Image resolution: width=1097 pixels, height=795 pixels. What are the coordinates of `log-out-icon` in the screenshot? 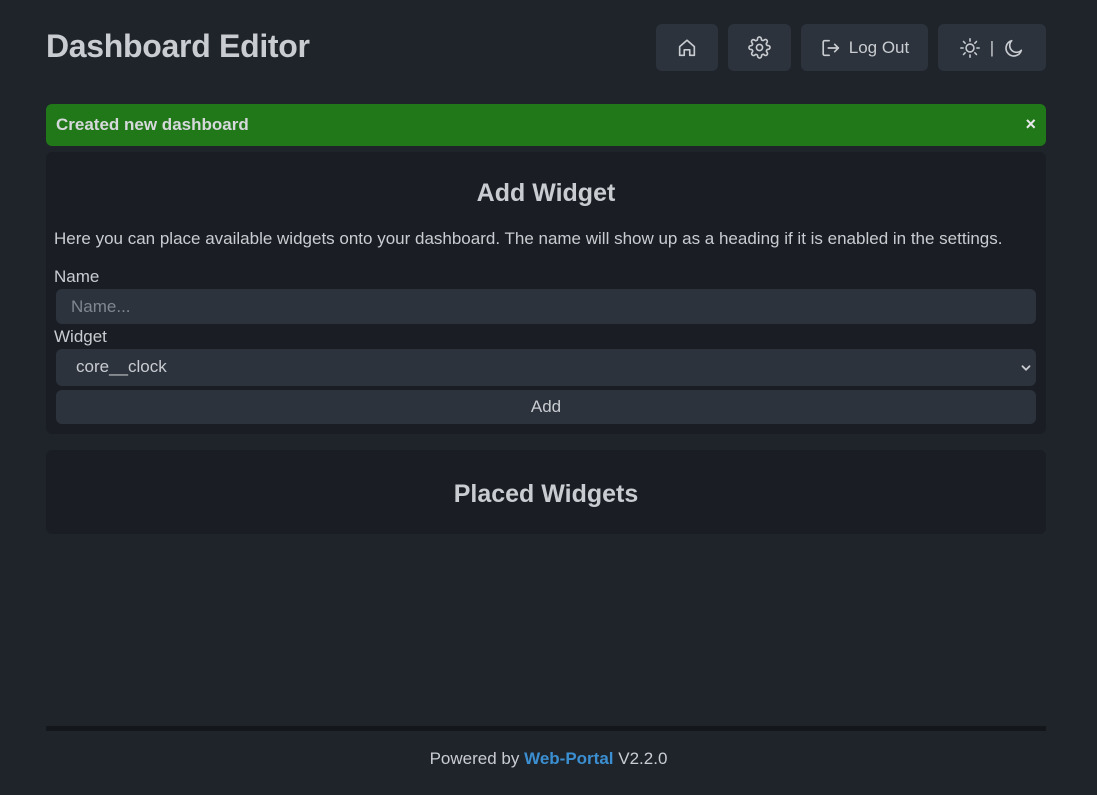 It's located at (831, 48).